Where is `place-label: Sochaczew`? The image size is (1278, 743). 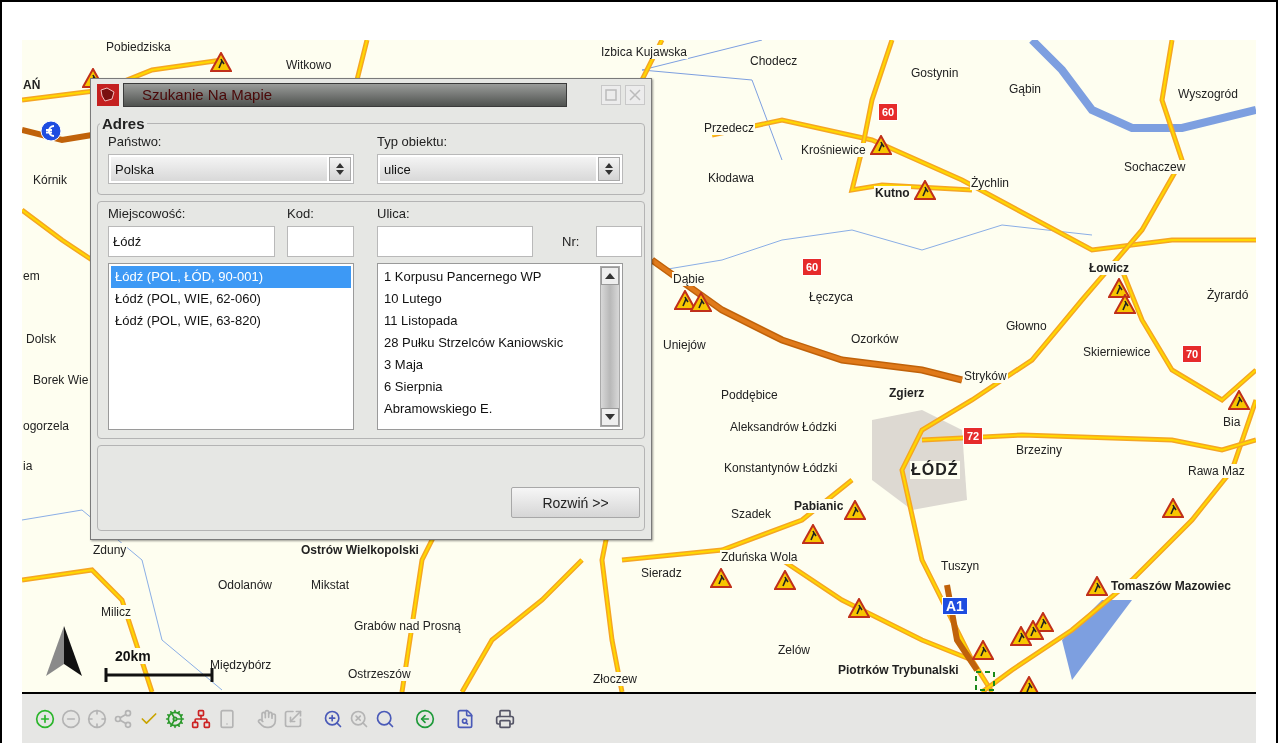
place-label: Sochaczew is located at coordinates (1155, 167).